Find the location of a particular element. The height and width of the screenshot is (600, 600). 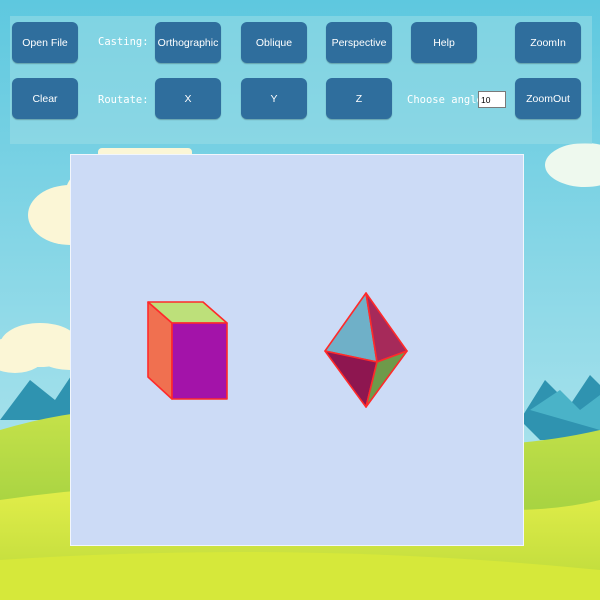

rotate-y-button: Y is located at coordinates (274, 98).